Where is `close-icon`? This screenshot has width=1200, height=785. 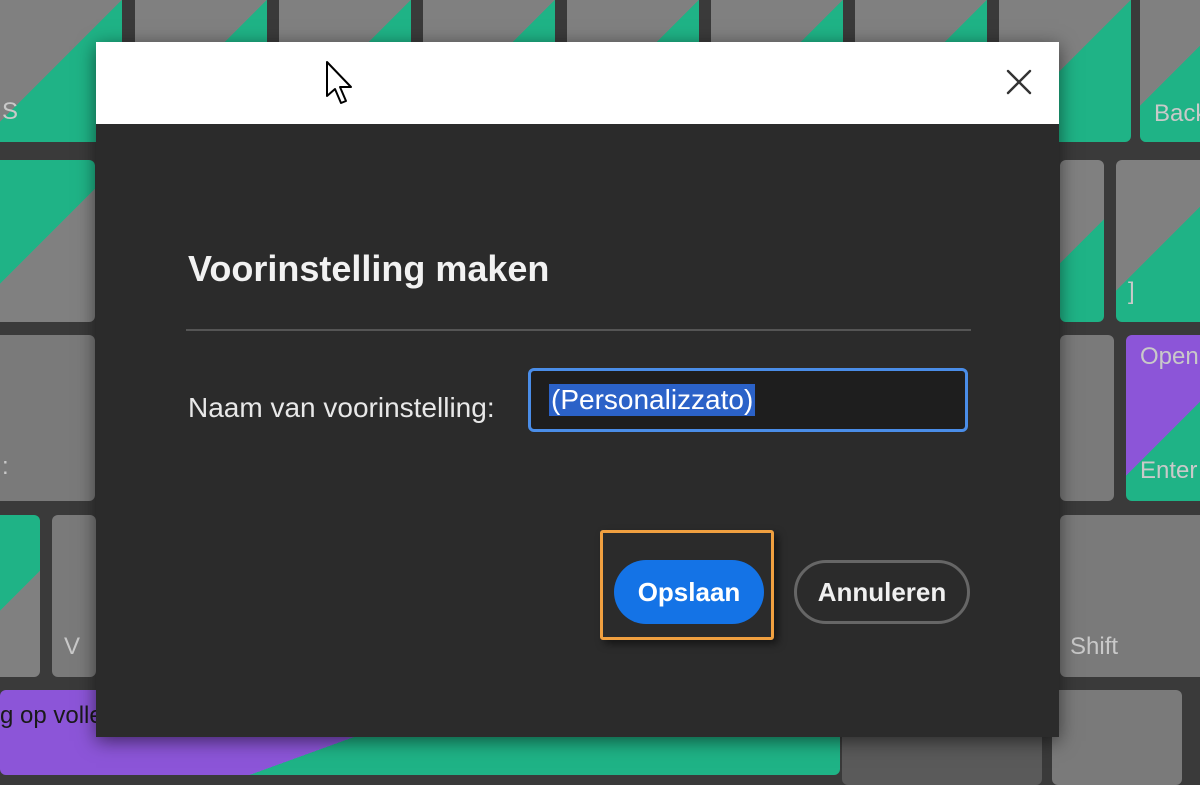 close-icon is located at coordinates (1019, 82).